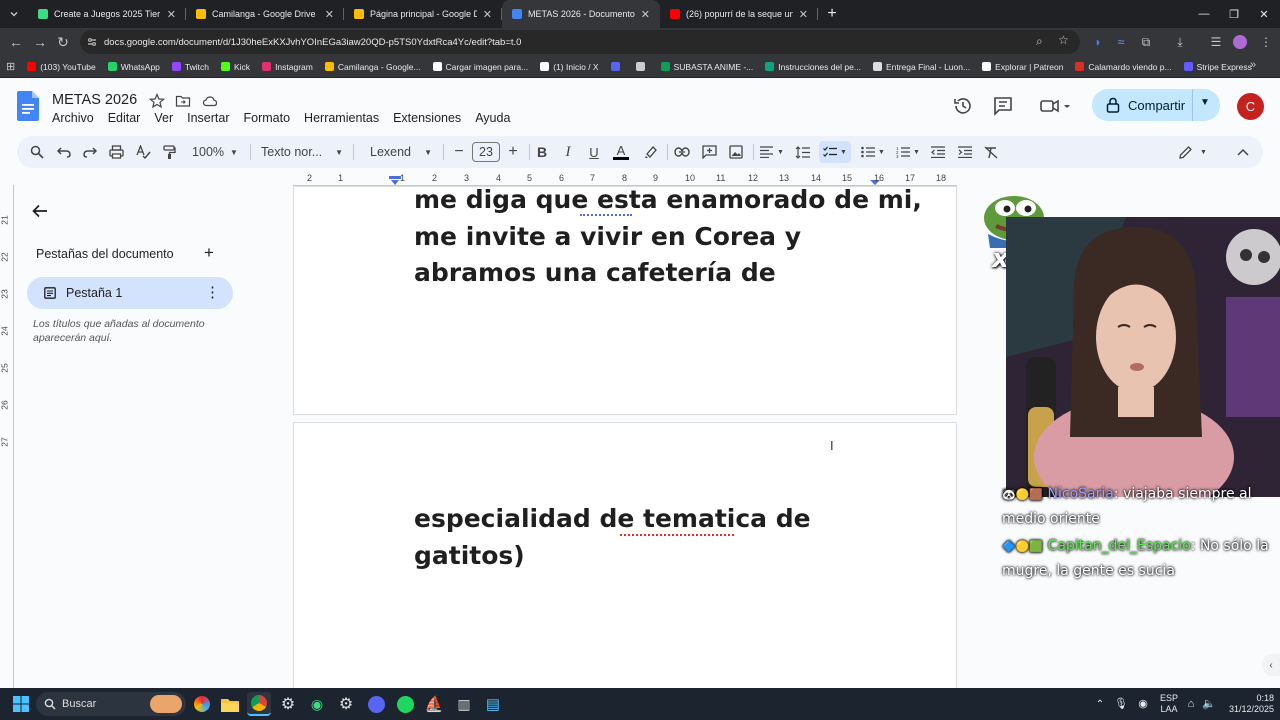 The image size is (1280, 720). I want to click on copilot-app-icon, so click(202, 704).